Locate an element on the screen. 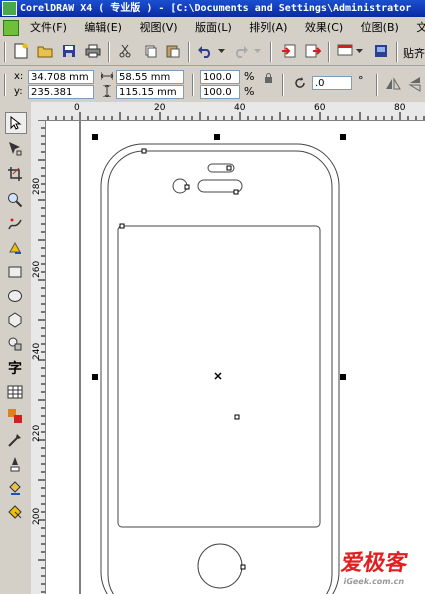 This screenshot has width=425, height=594. document-icon is located at coordinates (11, 28).